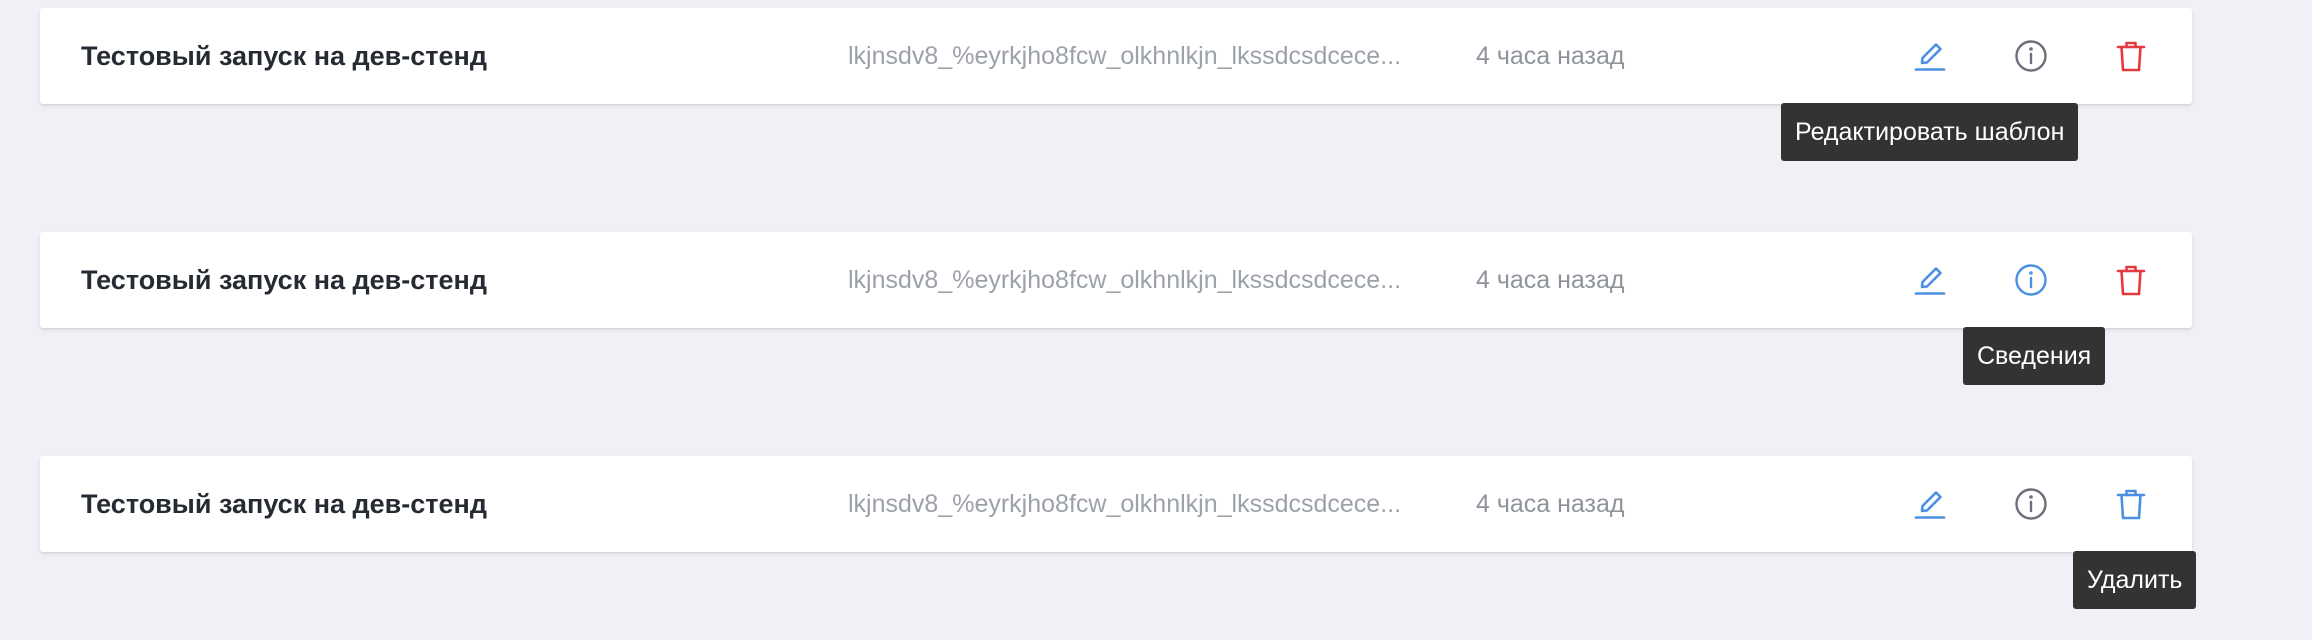  What do you see at coordinates (2034, 356) in the screenshot?
I see `info-tooltip: Сведения` at bounding box center [2034, 356].